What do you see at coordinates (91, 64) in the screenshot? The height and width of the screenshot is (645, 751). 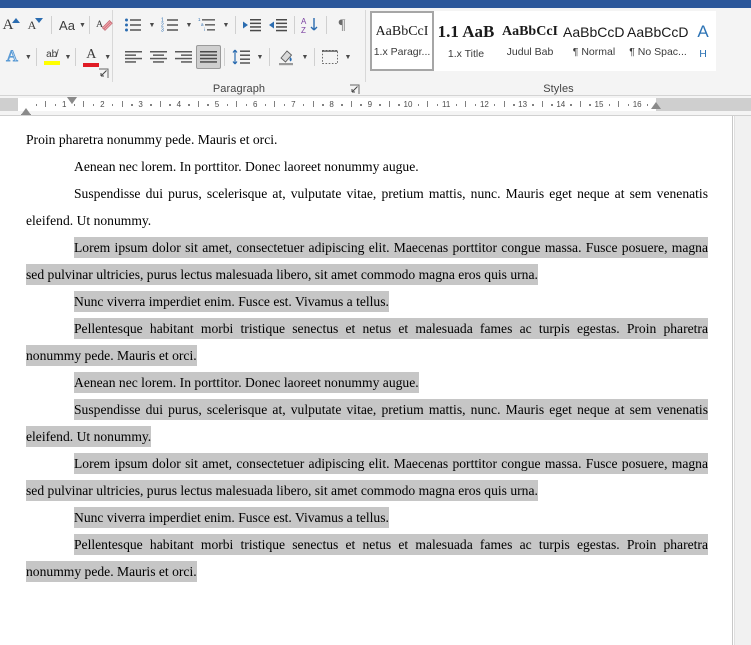 I see `font-color-swatch` at bounding box center [91, 64].